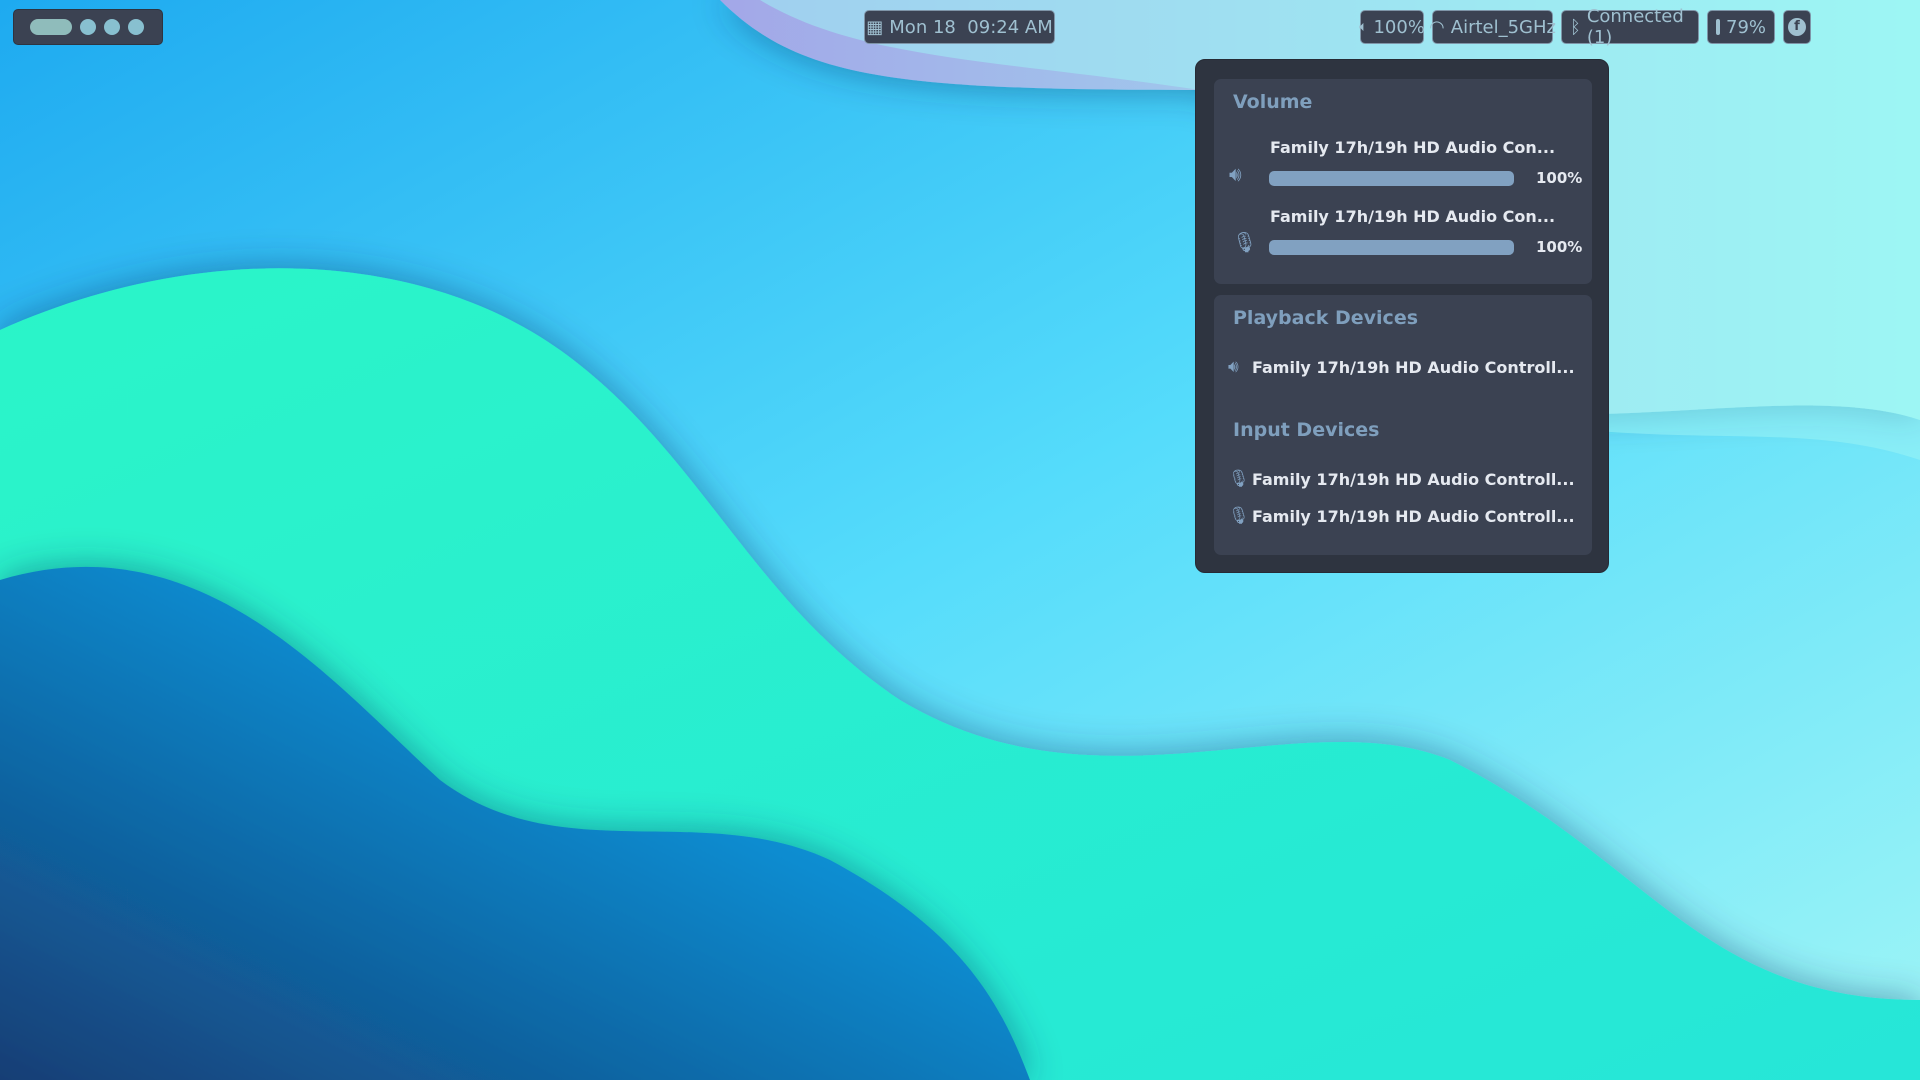 The image size is (1920, 1080). Describe the element at coordinates (1391, 178) in the screenshot. I see `output-volume-slider` at that location.